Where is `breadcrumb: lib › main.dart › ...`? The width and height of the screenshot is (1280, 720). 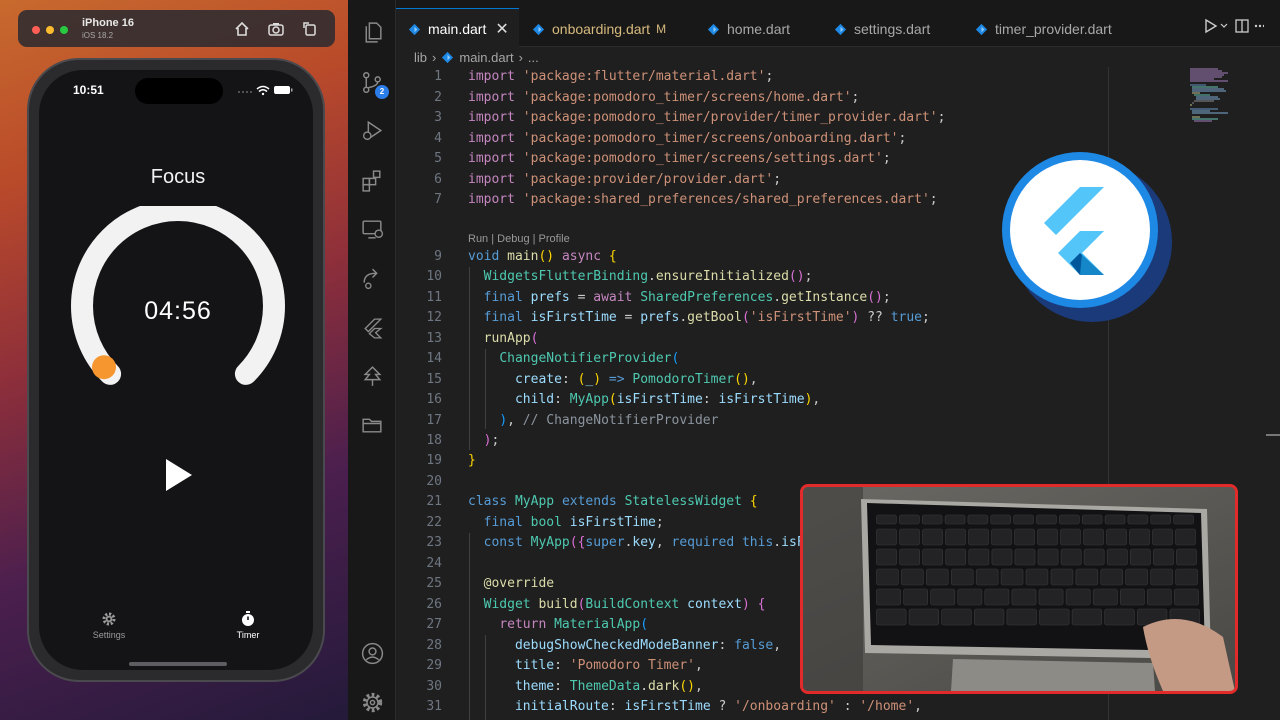 breadcrumb: lib › main.dart › ... is located at coordinates (479, 57).